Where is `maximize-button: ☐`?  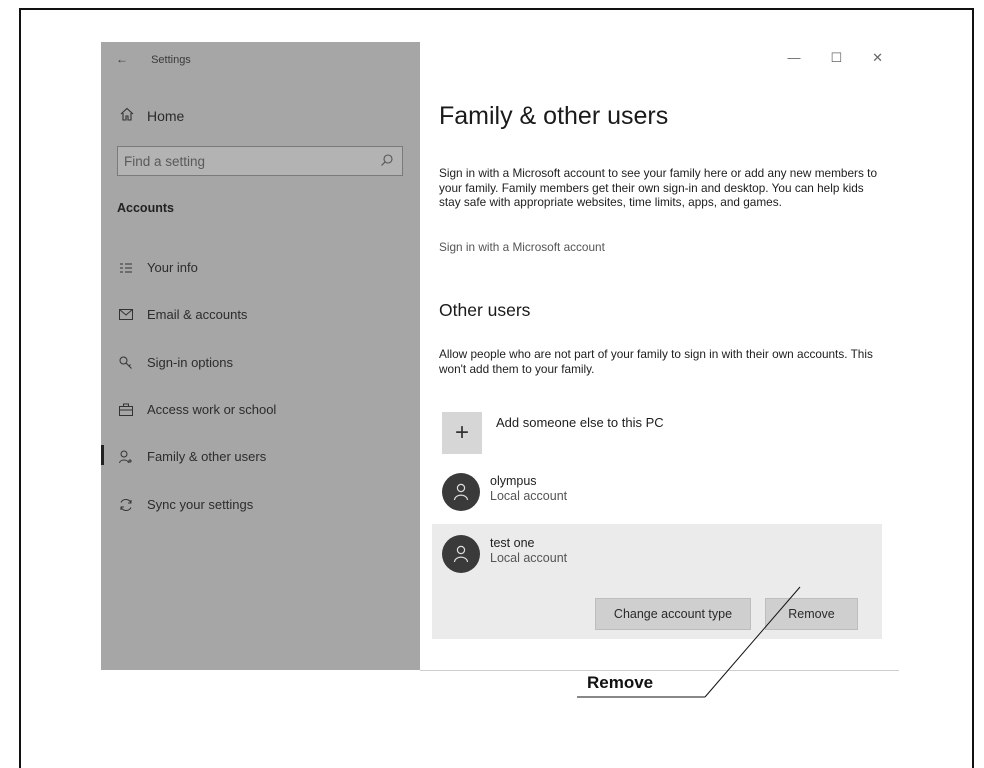
maximize-button: ☐ is located at coordinates (836, 58).